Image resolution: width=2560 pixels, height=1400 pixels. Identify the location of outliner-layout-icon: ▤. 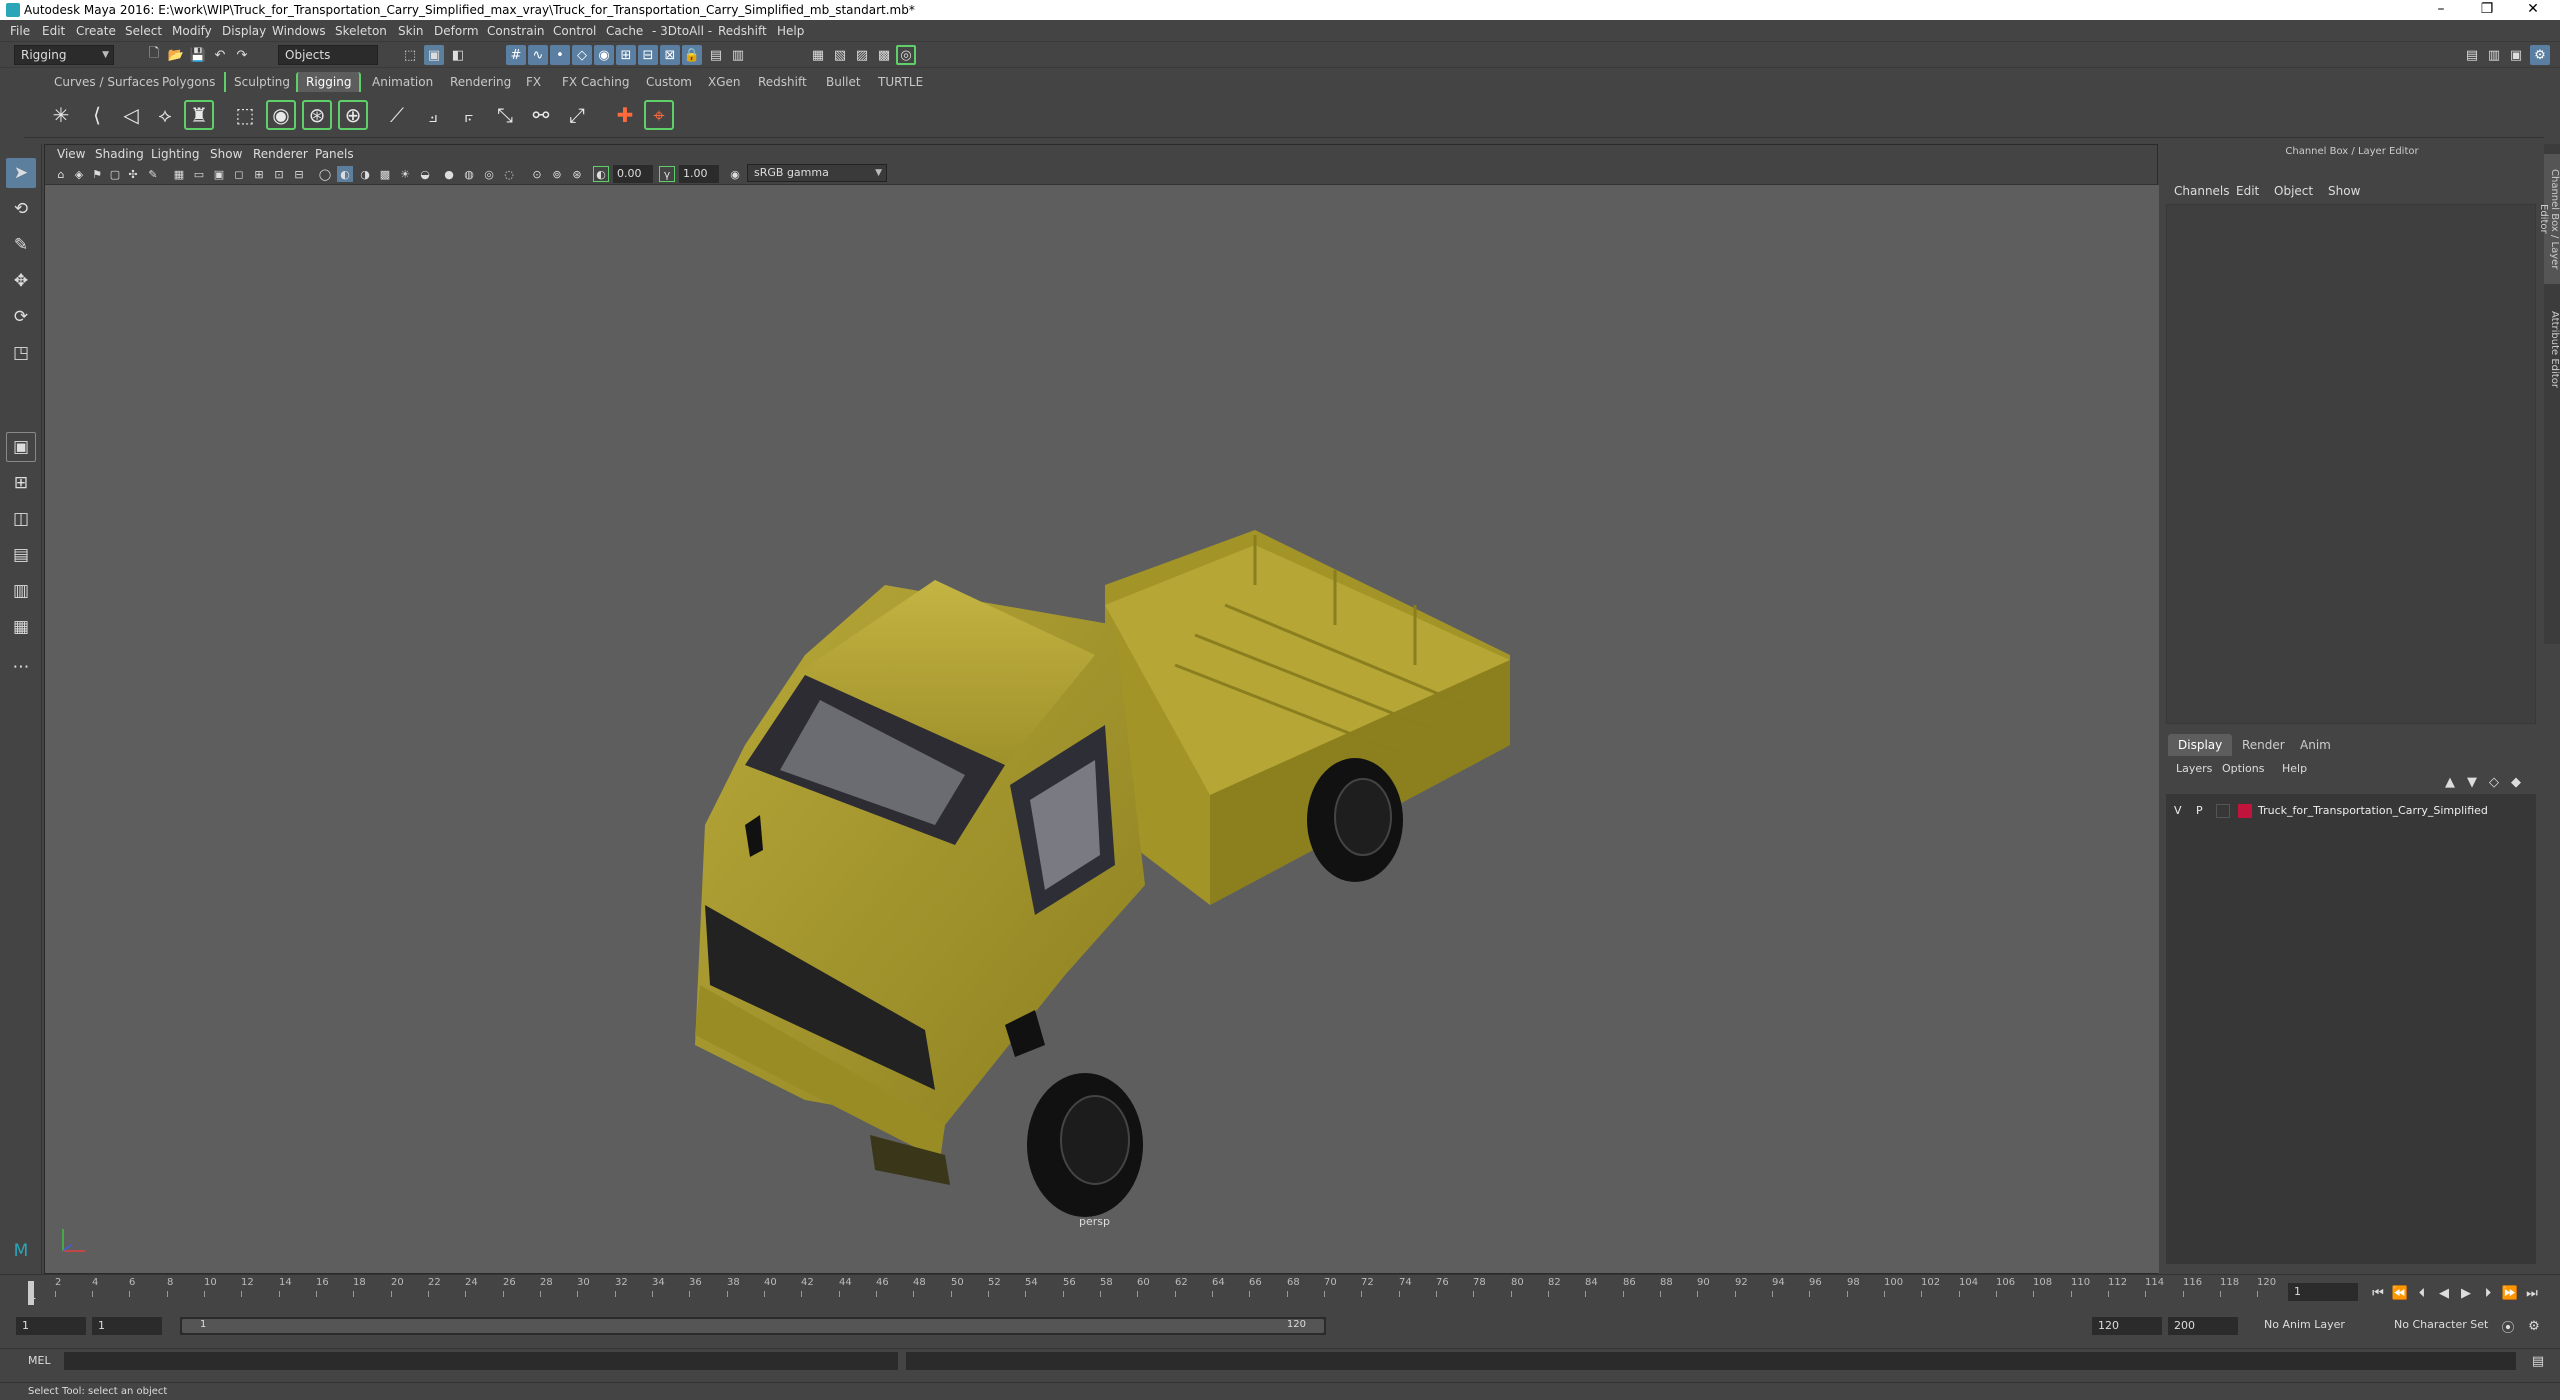
(21, 555).